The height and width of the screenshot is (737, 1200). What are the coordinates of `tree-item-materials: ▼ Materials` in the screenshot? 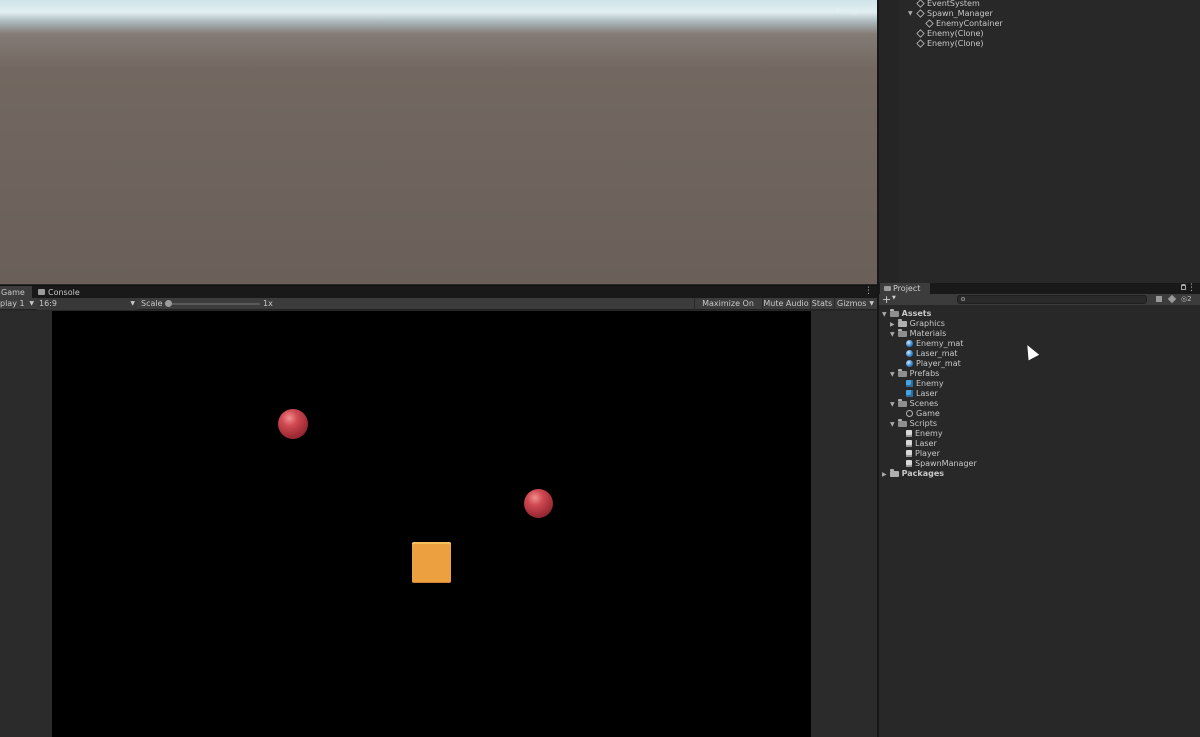 It's located at (918, 334).